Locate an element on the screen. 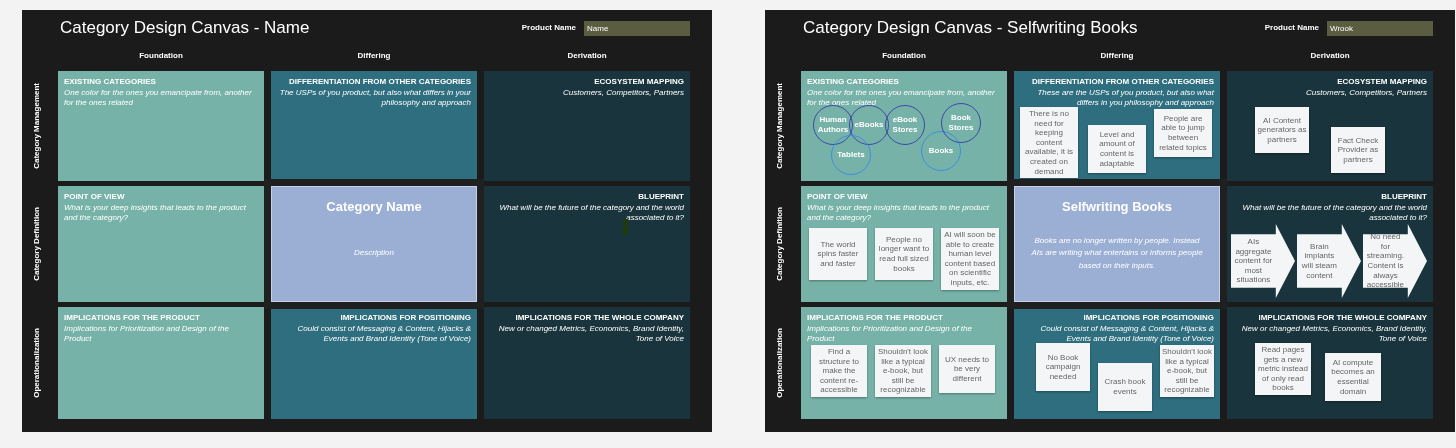 This screenshot has width=1456, height=448. section-subtitle: These are the USPs of you product, but also what differs in you philosophy and approach is located at coordinates (1125, 98).